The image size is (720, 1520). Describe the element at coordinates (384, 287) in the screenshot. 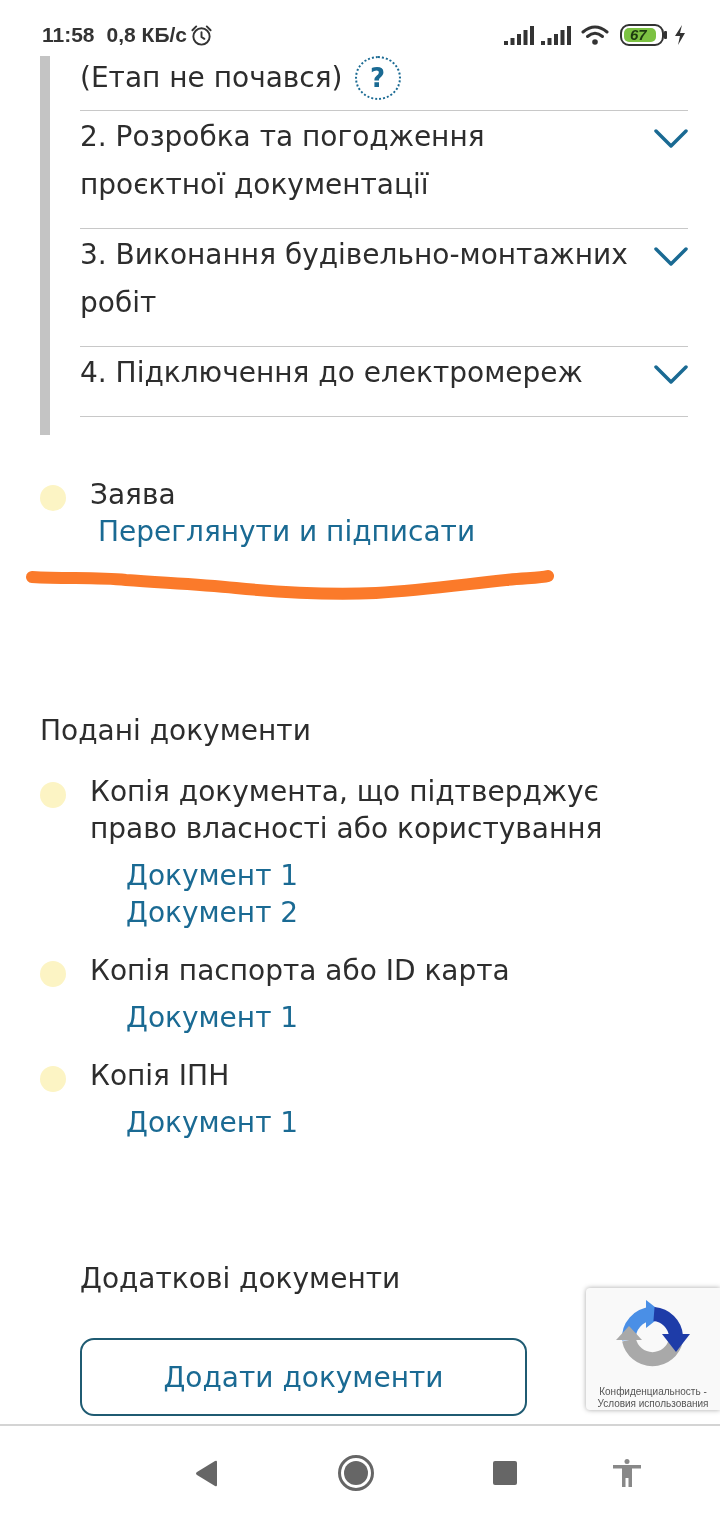

I see `stage-accordion-item: 3. Виконання будівельно-монтажних робіт` at that location.